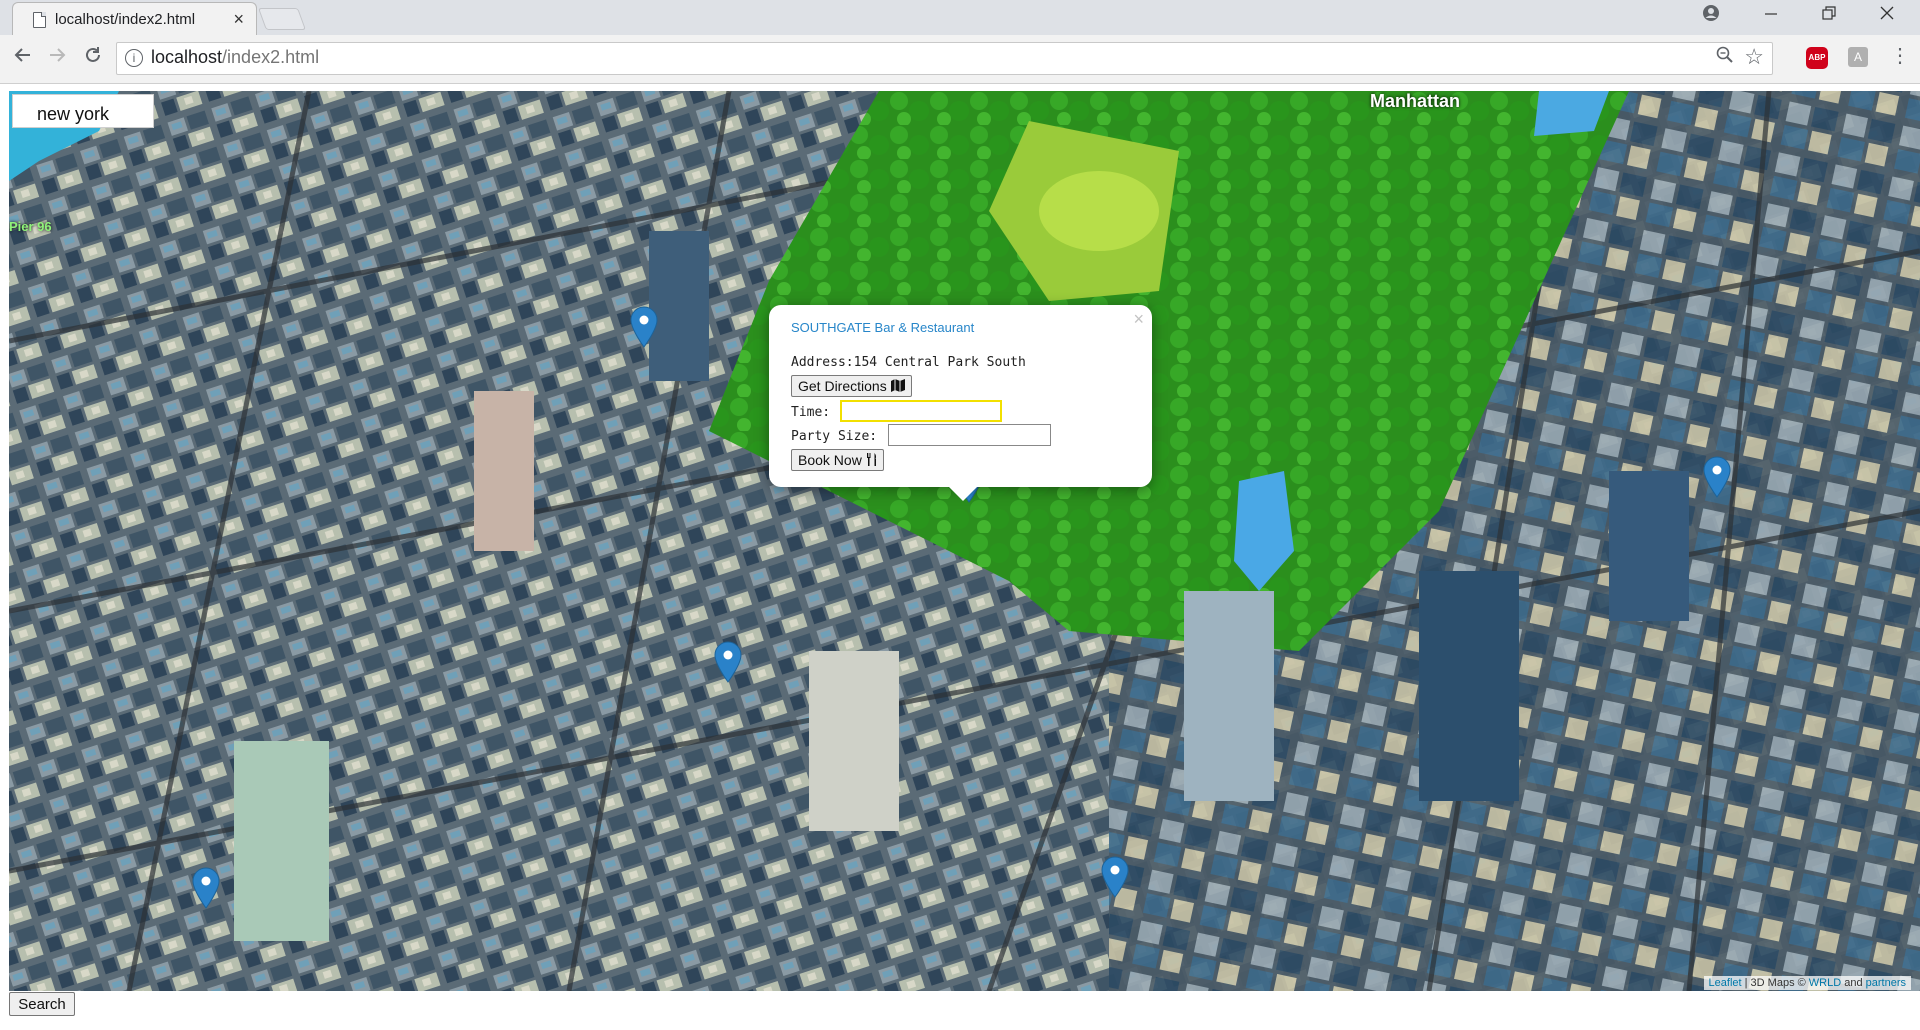 The height and width of the screenshot is (1030, 1920). I want to click on zoom-icon, so click(1725, 58).